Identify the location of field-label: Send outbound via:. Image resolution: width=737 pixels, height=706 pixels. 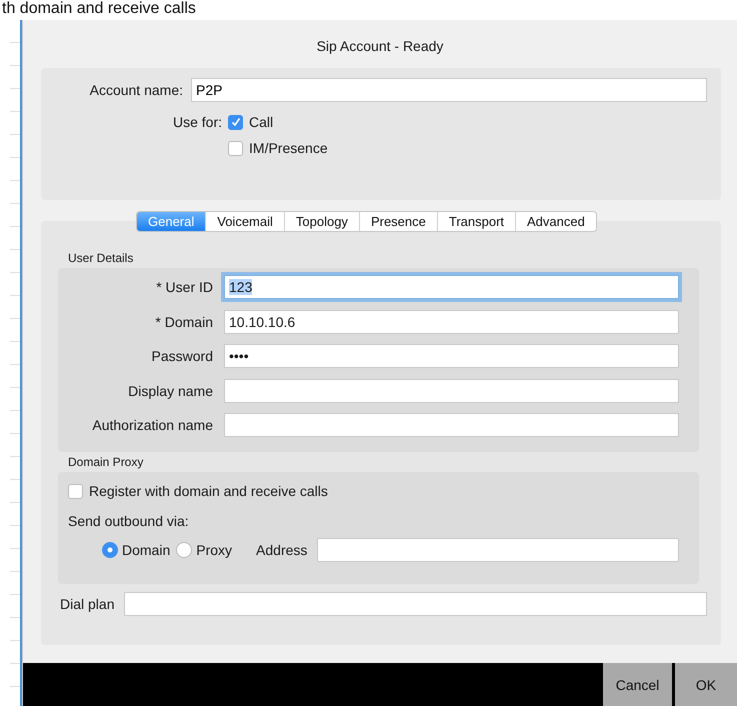
(129, 521).